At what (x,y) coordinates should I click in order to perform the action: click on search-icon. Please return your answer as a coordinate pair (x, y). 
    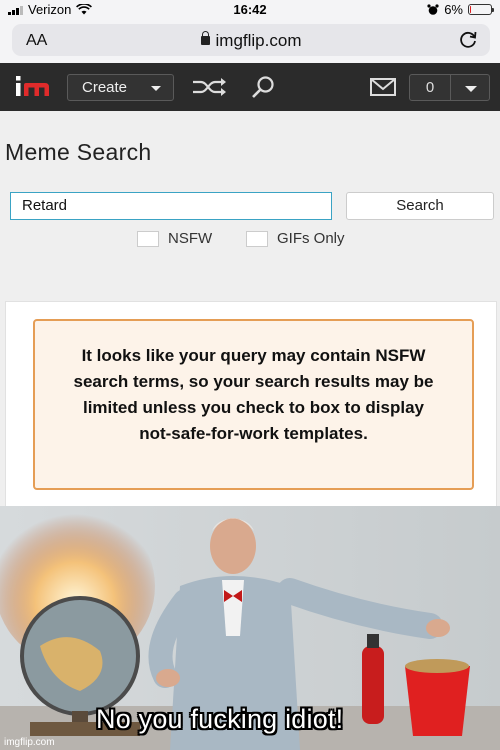
    Looking at the image, I should click on (263, 87).